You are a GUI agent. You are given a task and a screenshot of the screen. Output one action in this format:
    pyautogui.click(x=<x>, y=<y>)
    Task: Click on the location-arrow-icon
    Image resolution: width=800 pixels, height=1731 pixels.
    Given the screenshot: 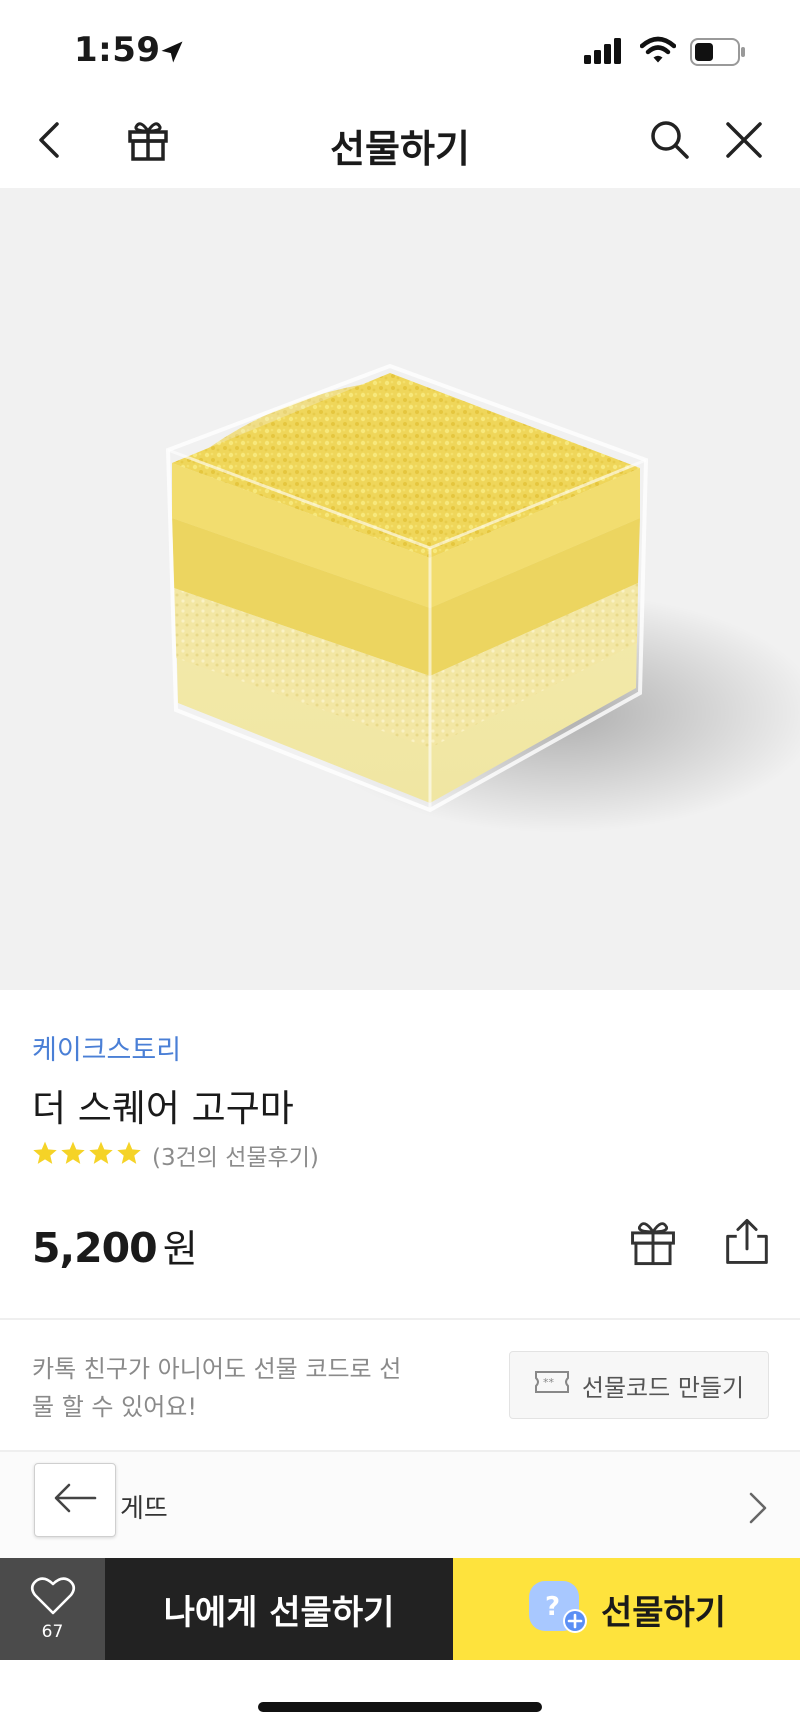 What is the action you would take?
    pyautogui.click(x=172, y=54)
    